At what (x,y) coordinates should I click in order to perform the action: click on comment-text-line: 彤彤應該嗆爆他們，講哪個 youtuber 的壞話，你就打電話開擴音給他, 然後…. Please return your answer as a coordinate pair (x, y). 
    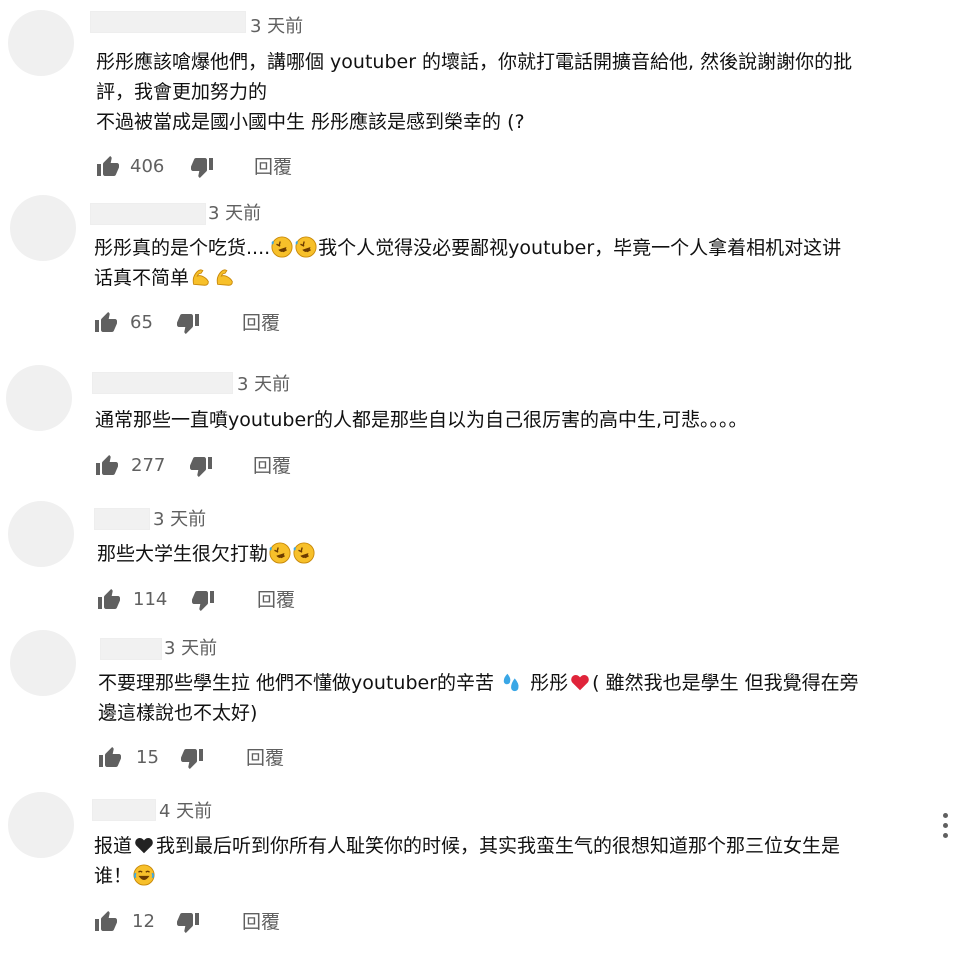
    Looking at the image, I should click on (474, 62).